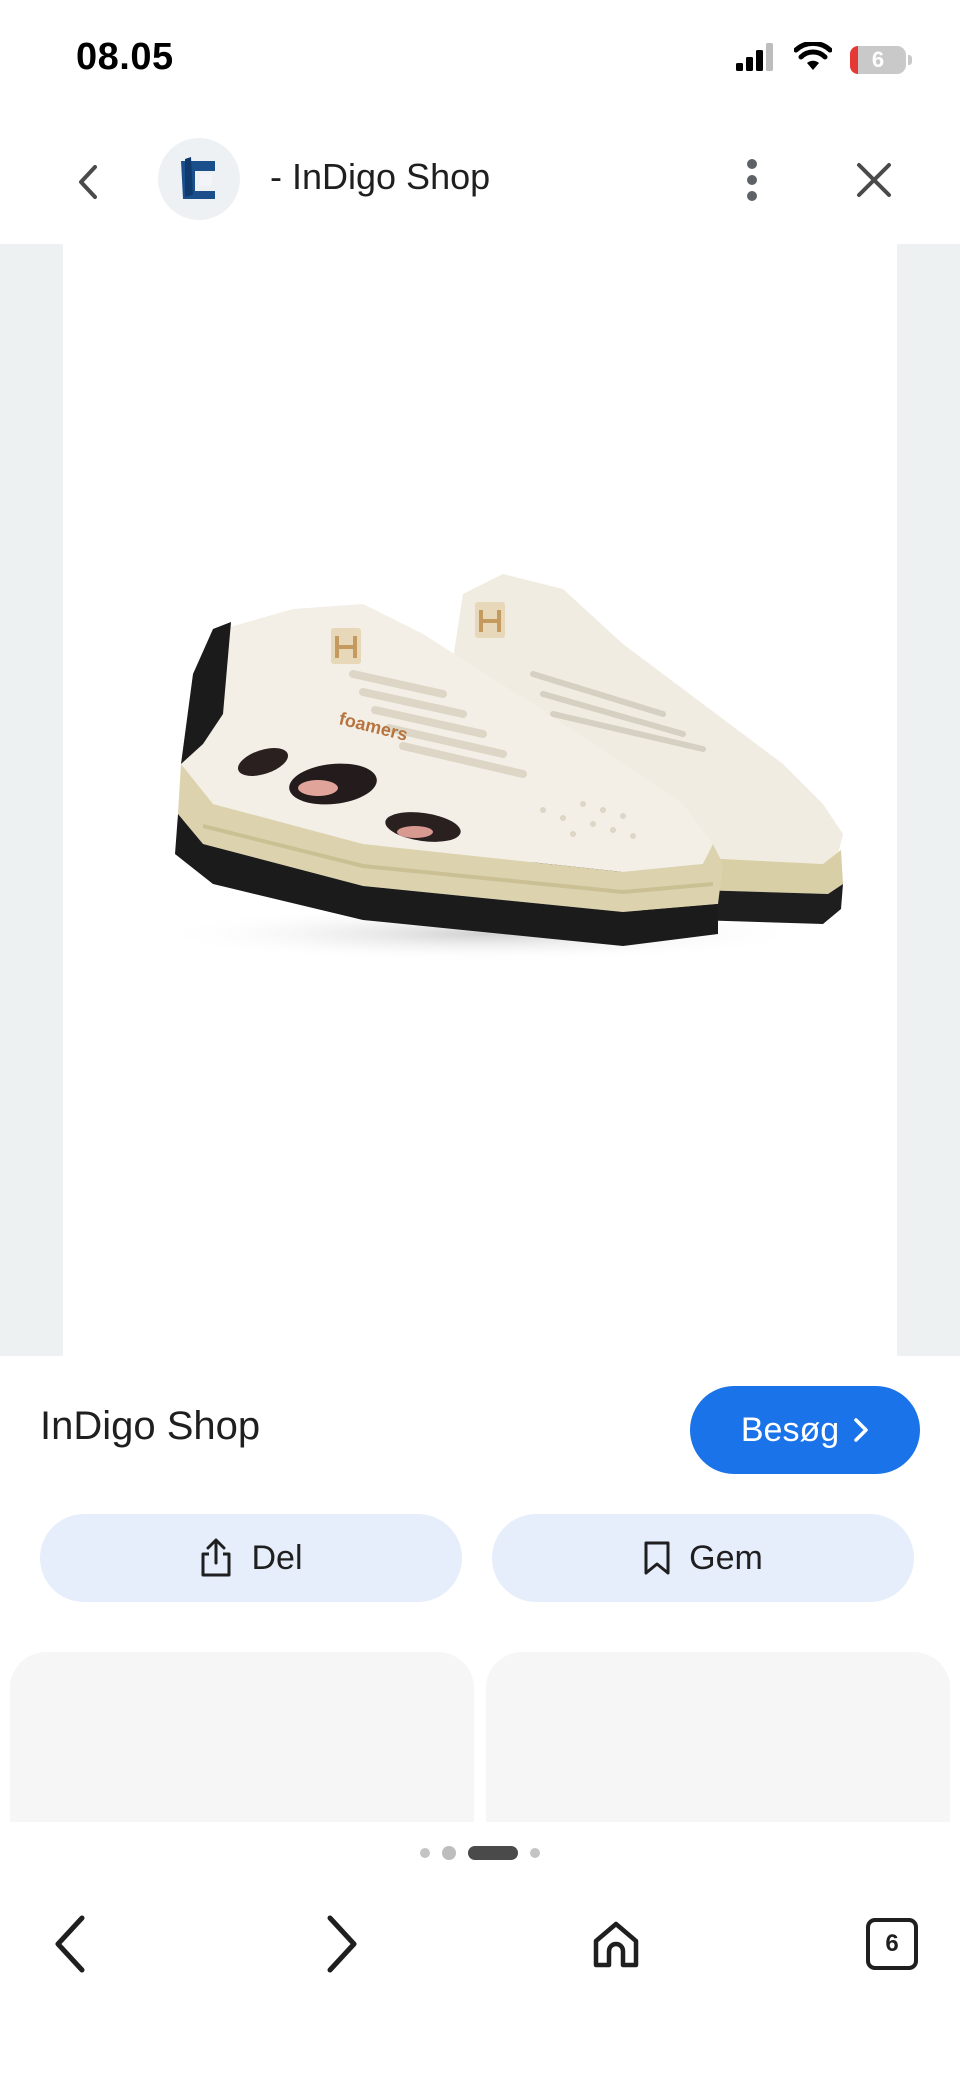 The width and height of the screenshot is (960, 2078). What do you see at coordinates (861, 1430) in the screenshot?
I see `chevron-right-icon` at bounding box center [861, 1430].